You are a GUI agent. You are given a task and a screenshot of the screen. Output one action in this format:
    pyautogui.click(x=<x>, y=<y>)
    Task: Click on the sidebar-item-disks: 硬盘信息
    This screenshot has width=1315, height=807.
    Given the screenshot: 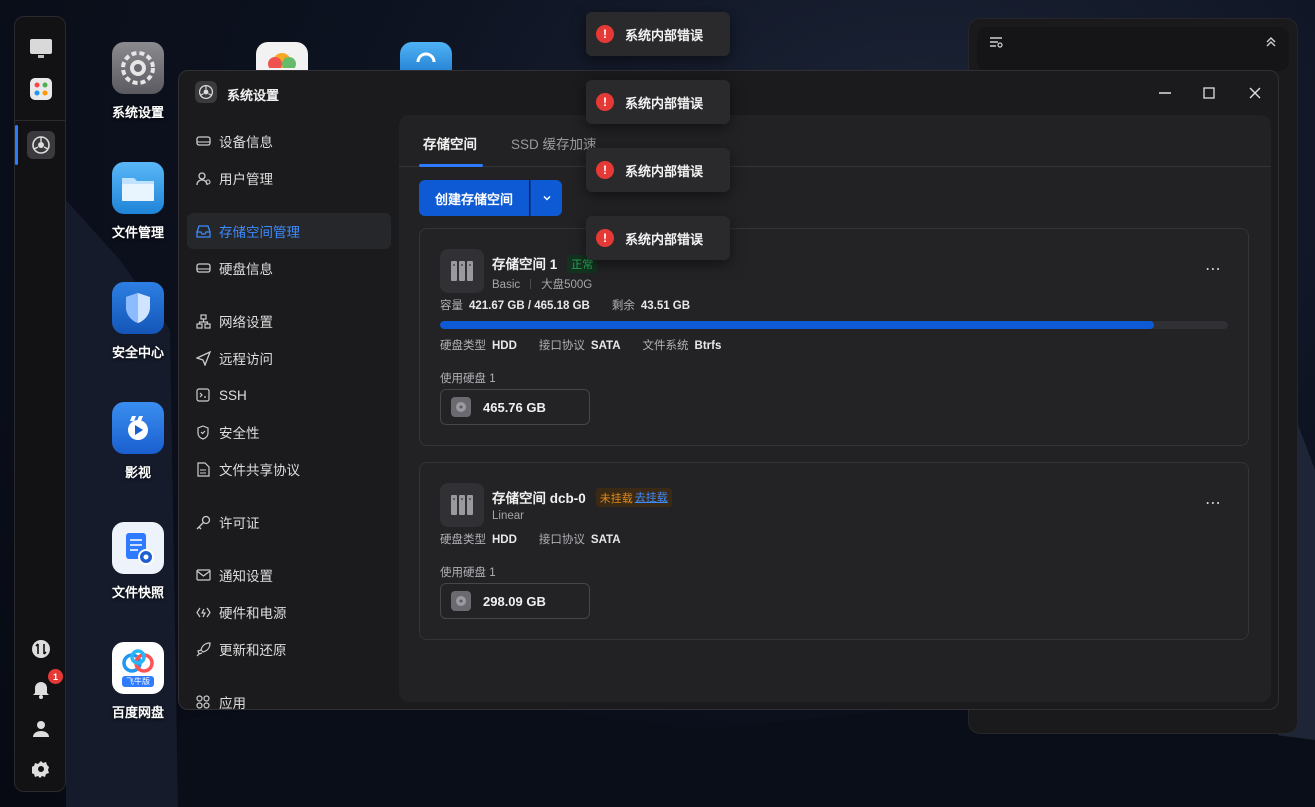 What is the action you would take?
    pyautogui.click(x=289, y=268)
    